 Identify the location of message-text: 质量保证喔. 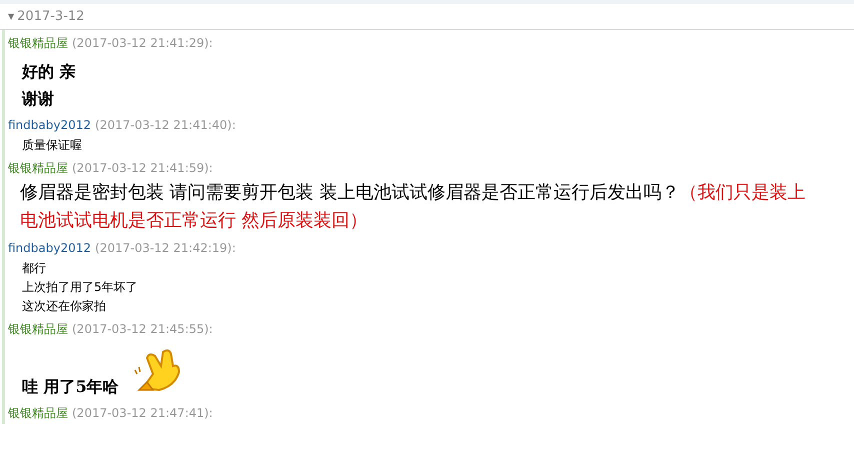
(51, 145).